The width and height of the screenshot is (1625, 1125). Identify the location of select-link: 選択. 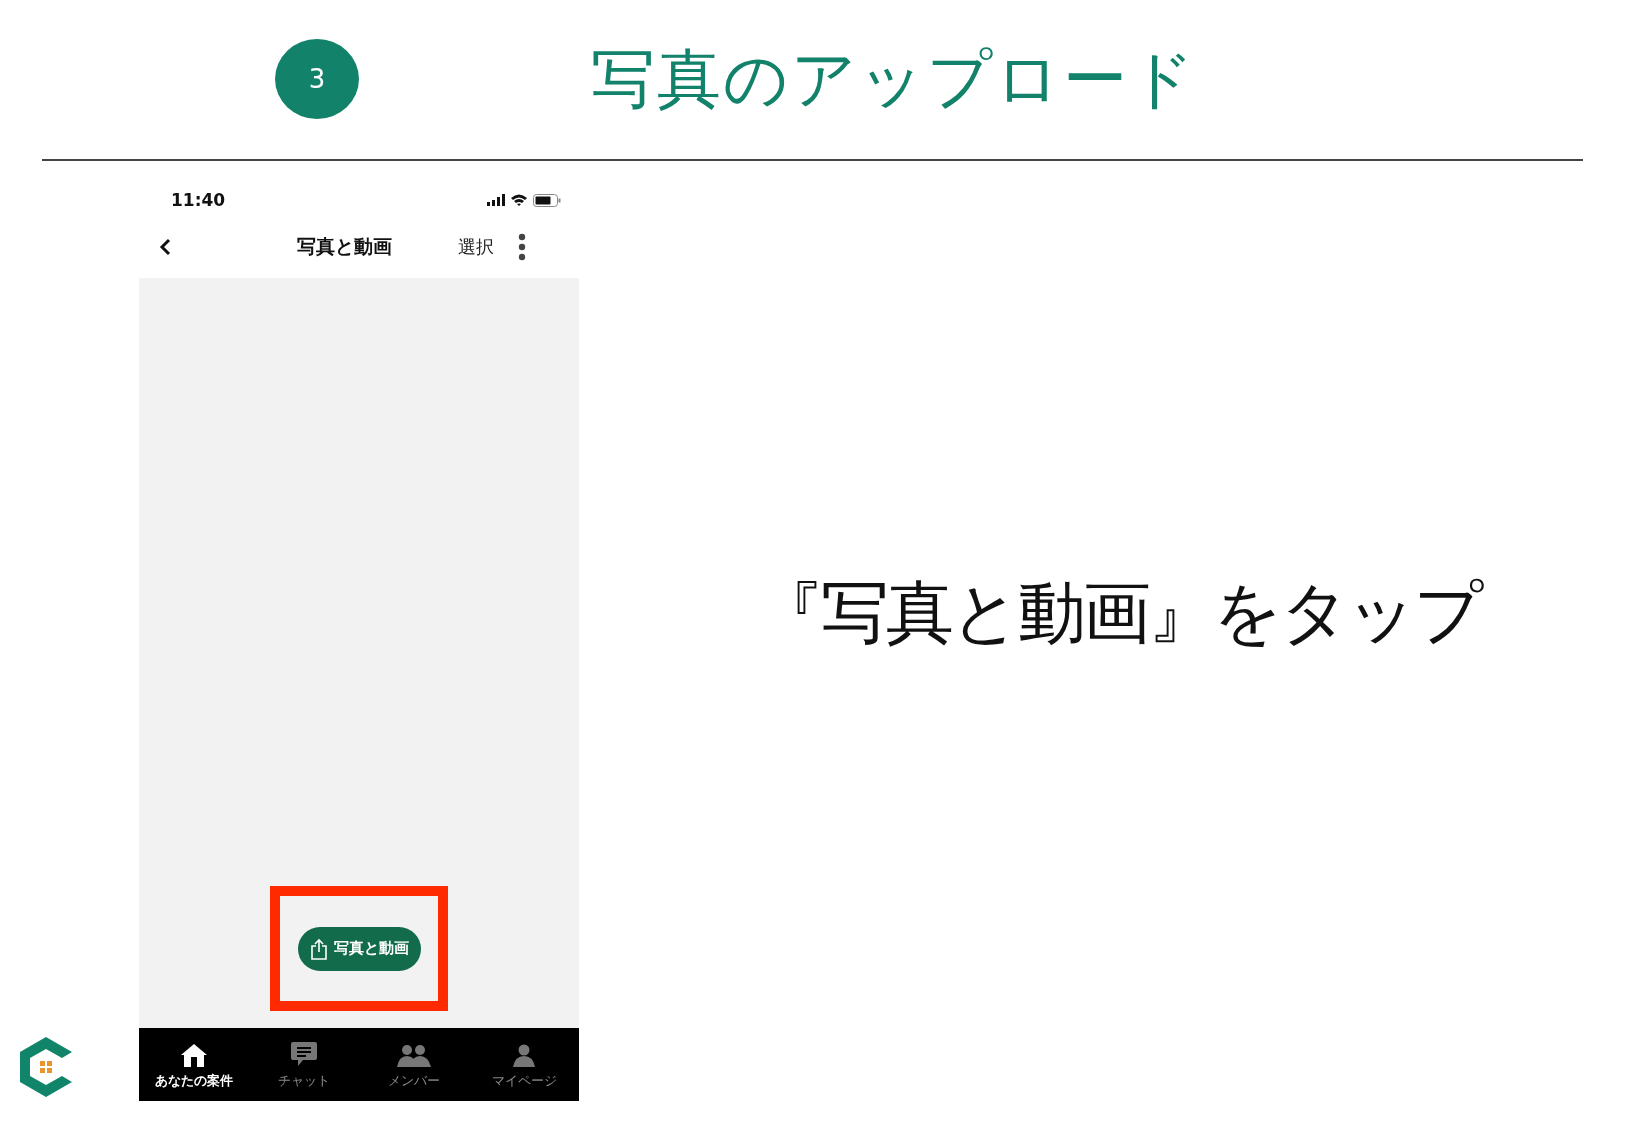
(476, 246).